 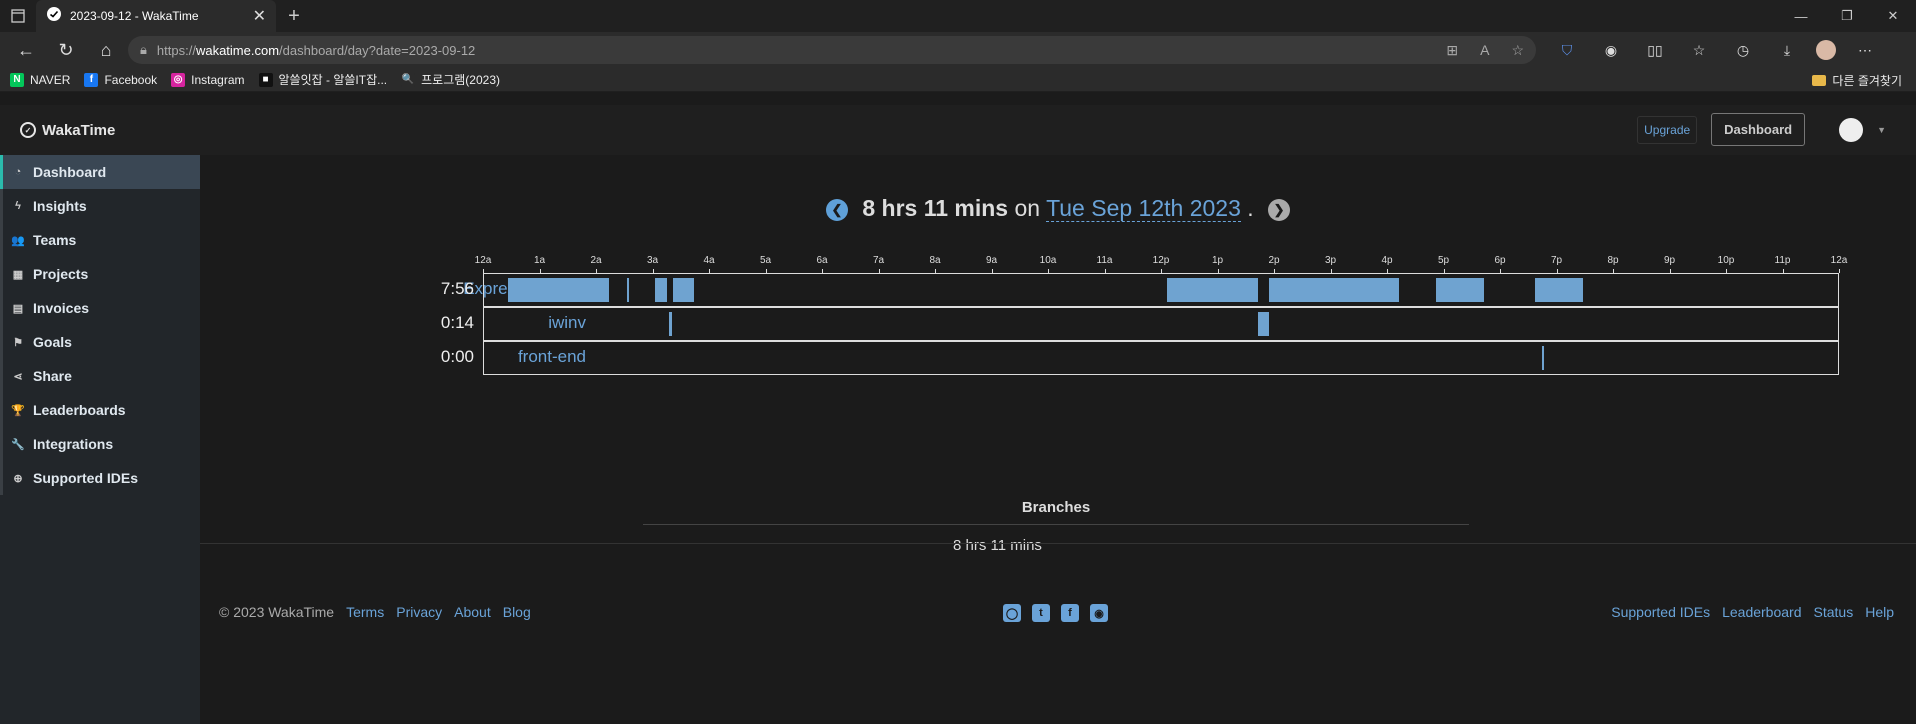 I want to click on sidebar-item-goals: ⚑ Goals, so click(x=100, y=342).